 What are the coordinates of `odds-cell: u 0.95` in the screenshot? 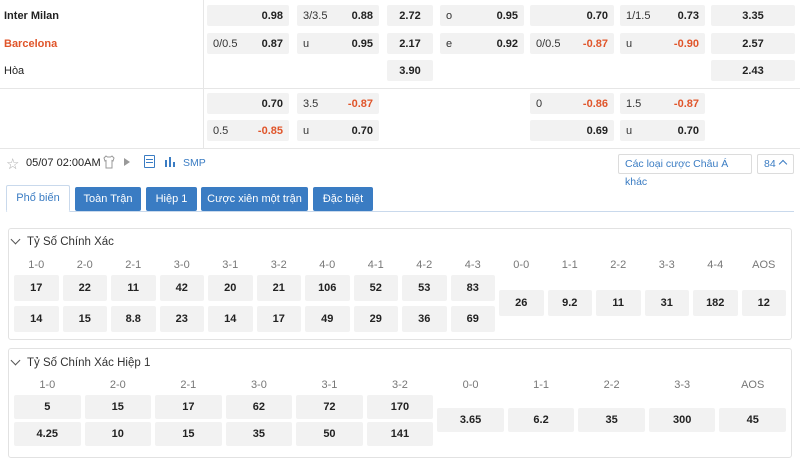 It's located at (338, 43).